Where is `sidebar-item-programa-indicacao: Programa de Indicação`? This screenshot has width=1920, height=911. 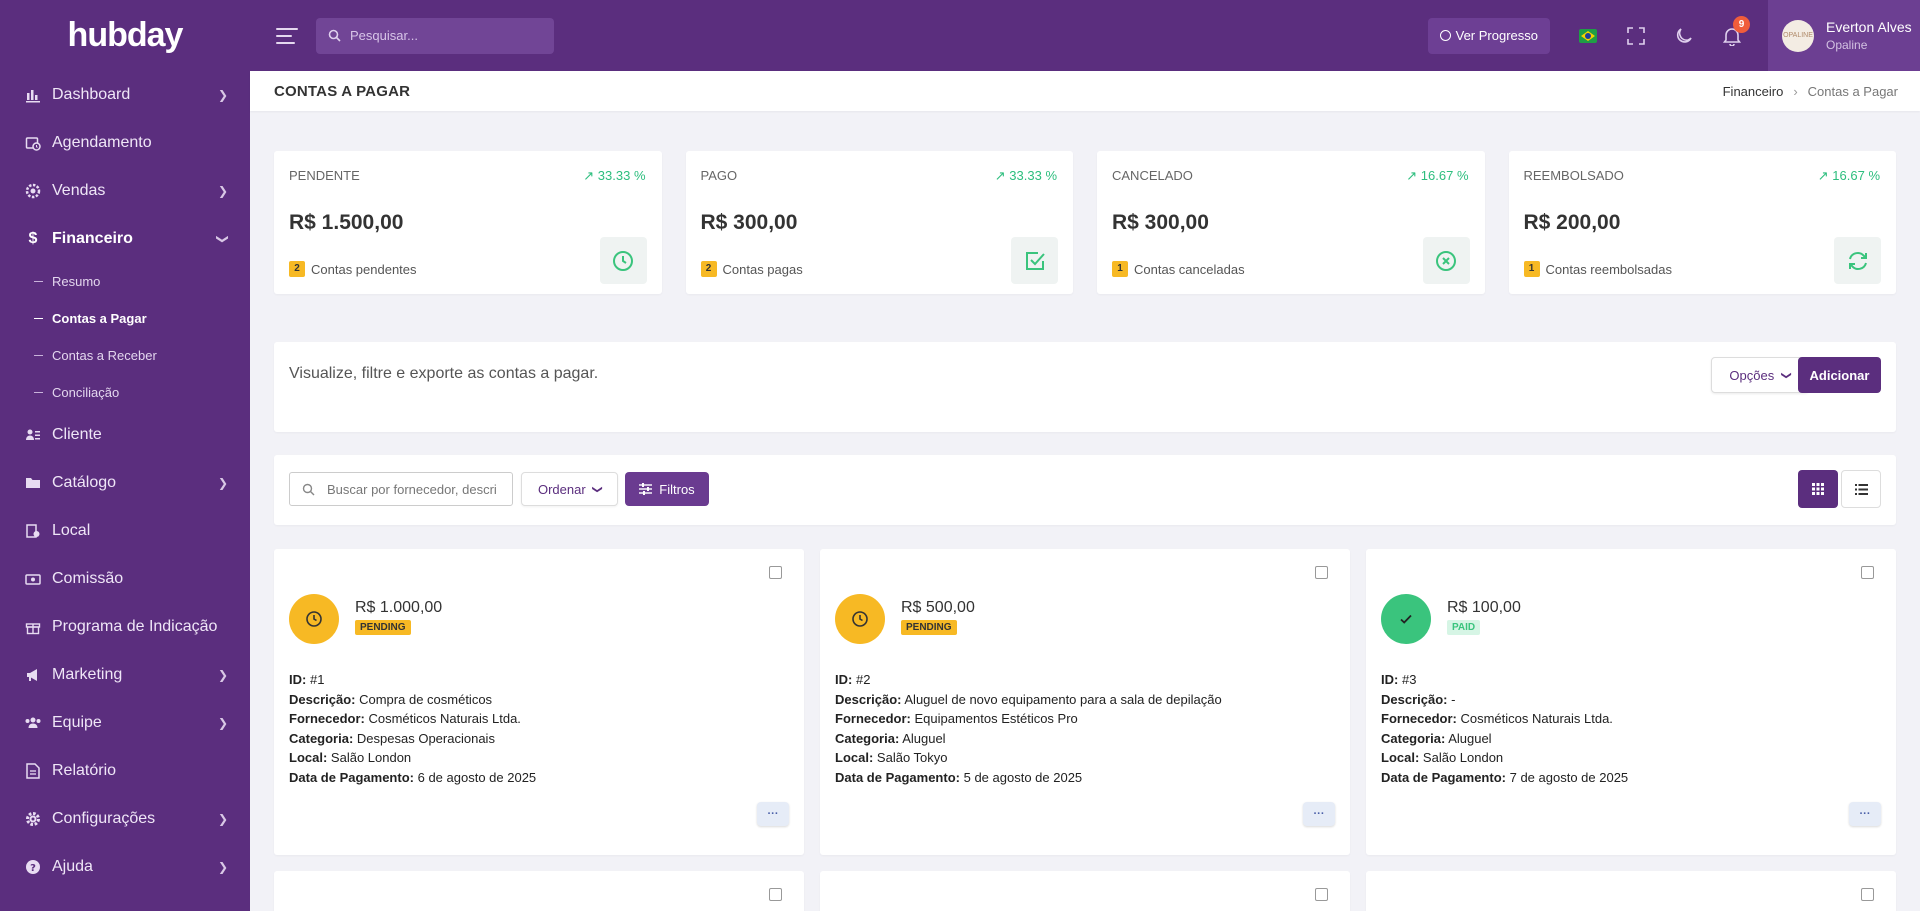
sidebar-item-programa-indicacao: Programa de Indicação is located at coordinates (125, 627).